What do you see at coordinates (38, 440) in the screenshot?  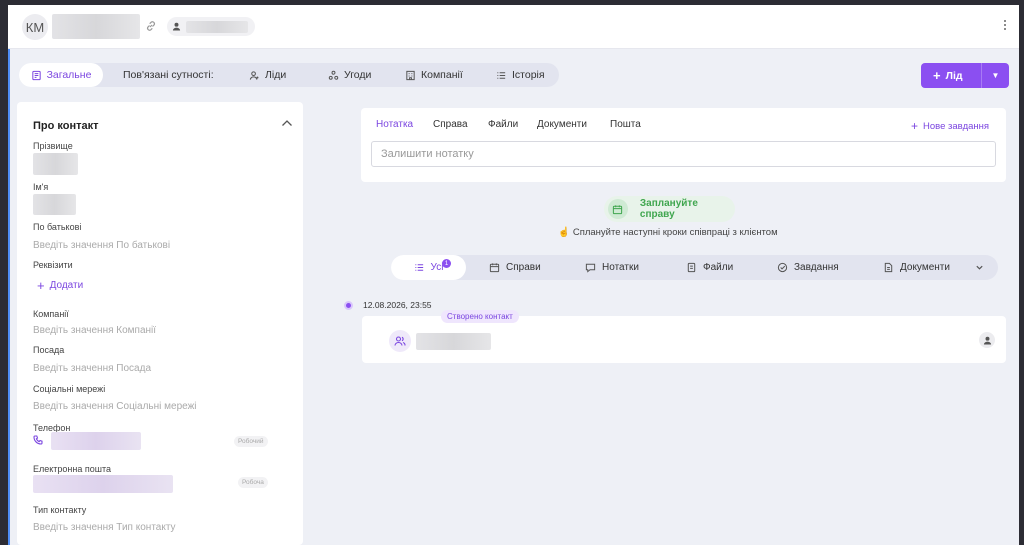 I see `phone-icon` at bounding box center [38, 440].